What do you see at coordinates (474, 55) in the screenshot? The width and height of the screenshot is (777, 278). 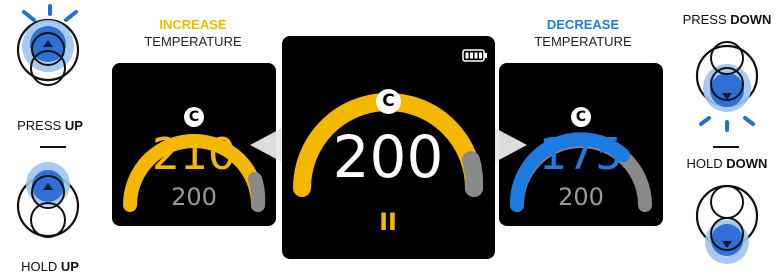 I see `battery-icon` at bounding box center [474, 55].